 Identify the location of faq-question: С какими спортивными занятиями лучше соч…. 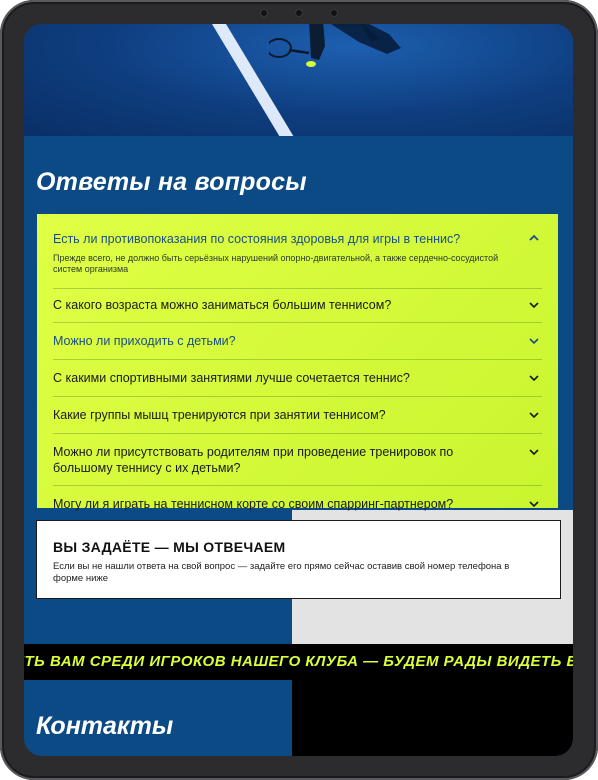
(285, 378).